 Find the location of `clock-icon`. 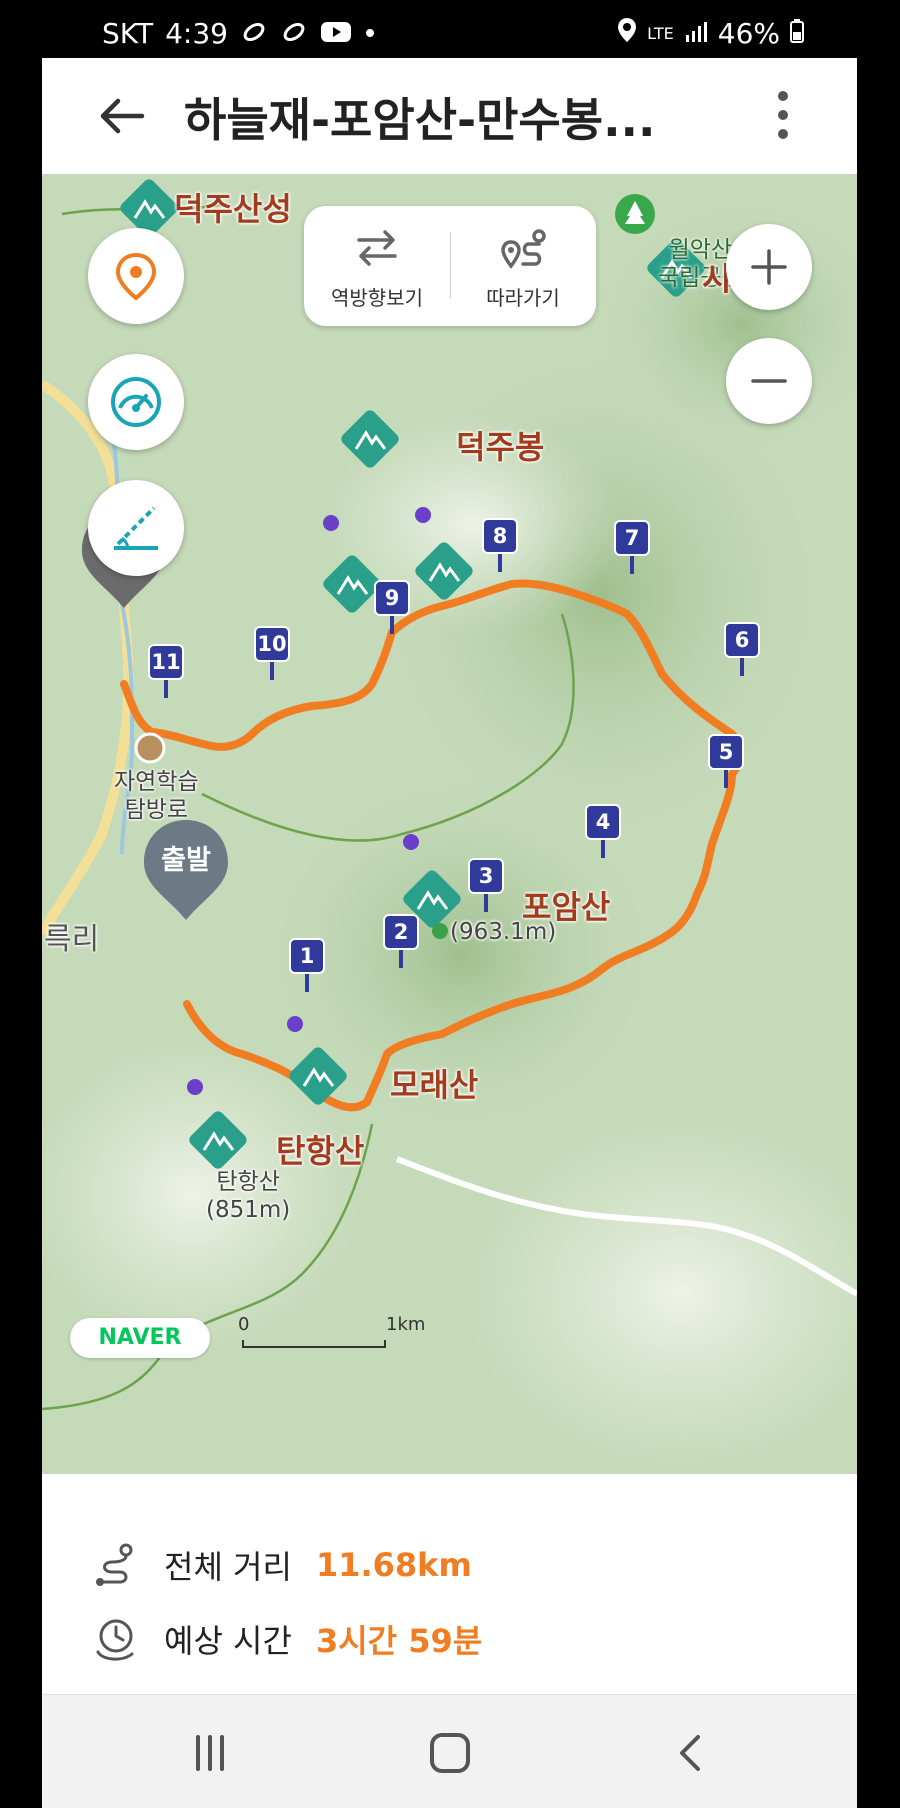

clock-icon is located at coordinates (115, 1640).